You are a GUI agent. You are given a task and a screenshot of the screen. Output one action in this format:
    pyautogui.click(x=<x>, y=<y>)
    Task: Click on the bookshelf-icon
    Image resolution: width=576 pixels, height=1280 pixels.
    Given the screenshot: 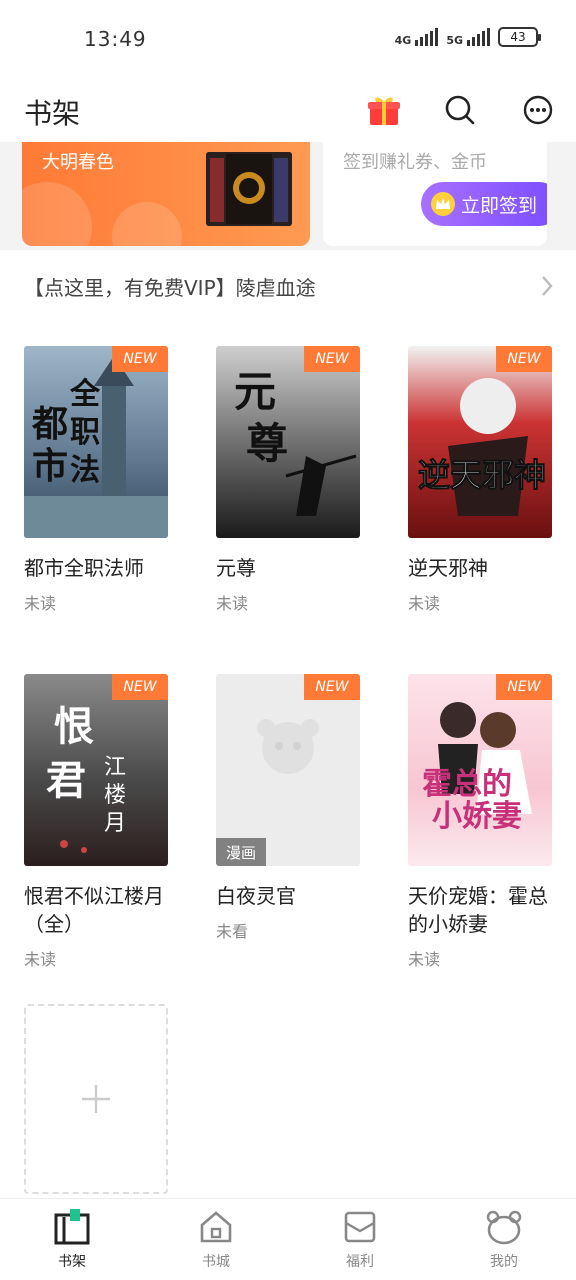 What is the action you would take?
    pyautogui.click(x=72, y=1227)
    